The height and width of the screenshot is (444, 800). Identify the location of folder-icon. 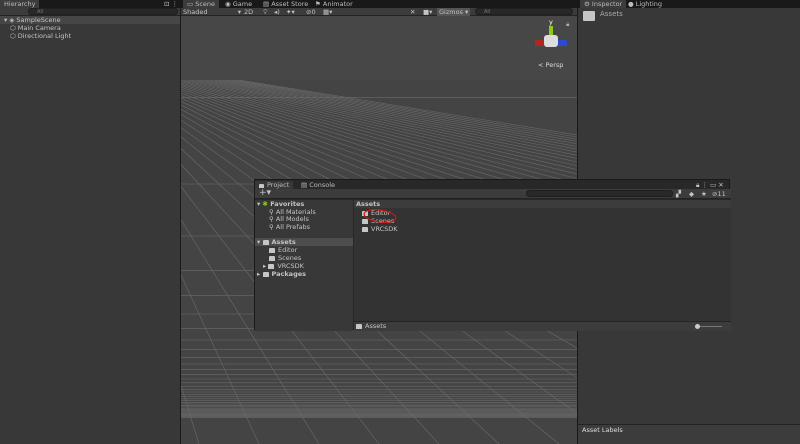
(589, 16).